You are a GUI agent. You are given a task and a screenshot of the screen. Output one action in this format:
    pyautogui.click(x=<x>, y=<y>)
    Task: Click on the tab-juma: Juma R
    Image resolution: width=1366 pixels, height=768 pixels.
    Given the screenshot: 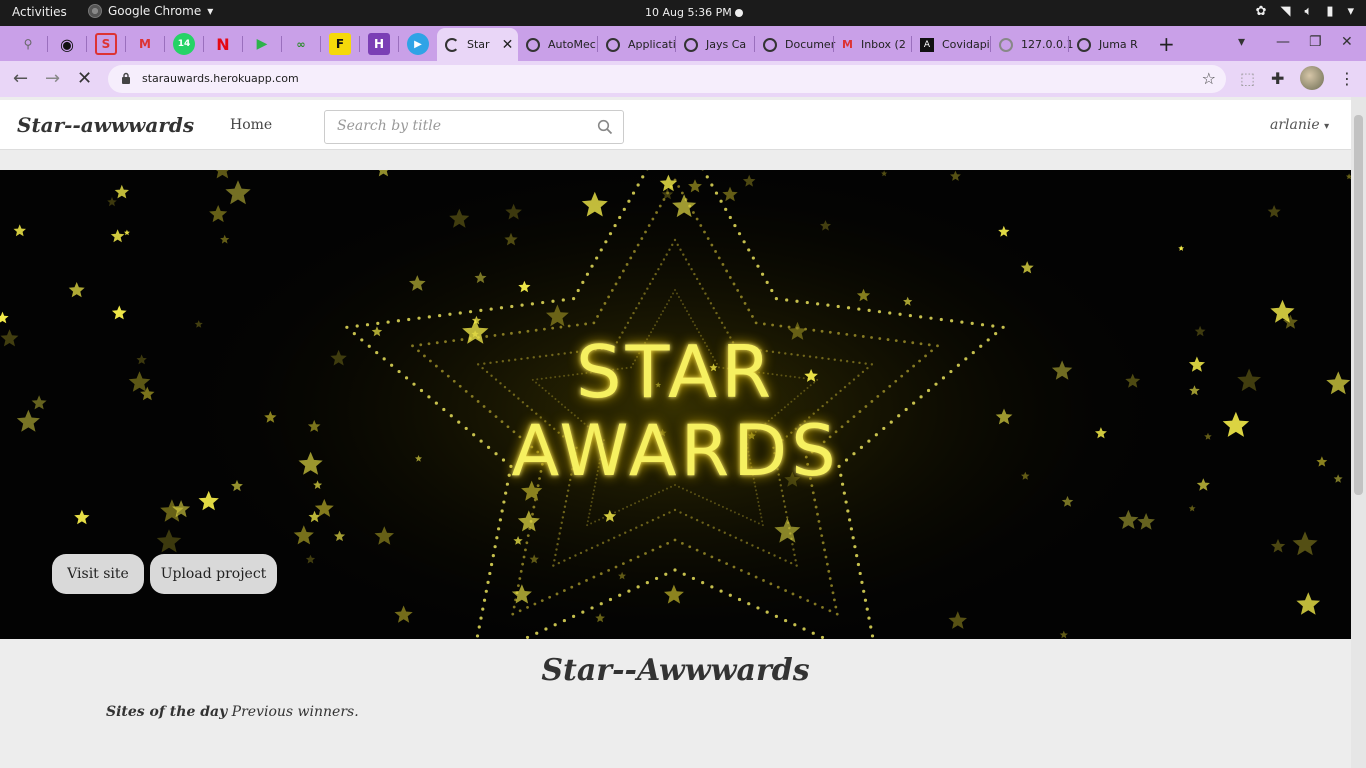 What is the action you would take?
    pyautogui.click(x=1107, y=44)
    